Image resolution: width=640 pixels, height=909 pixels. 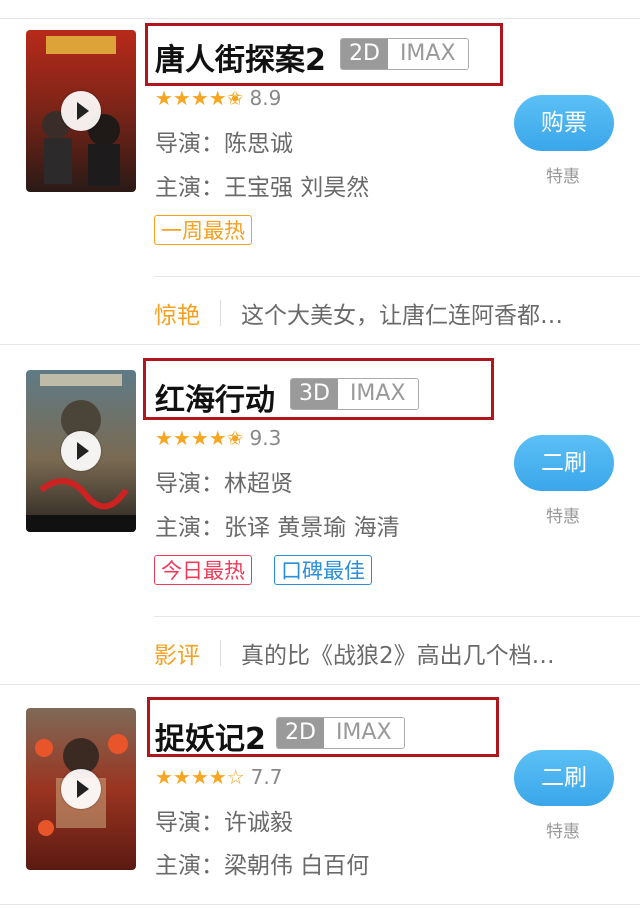 I want to click on rating: ★★★★☆ 7.7, so click(x=218, y=777).